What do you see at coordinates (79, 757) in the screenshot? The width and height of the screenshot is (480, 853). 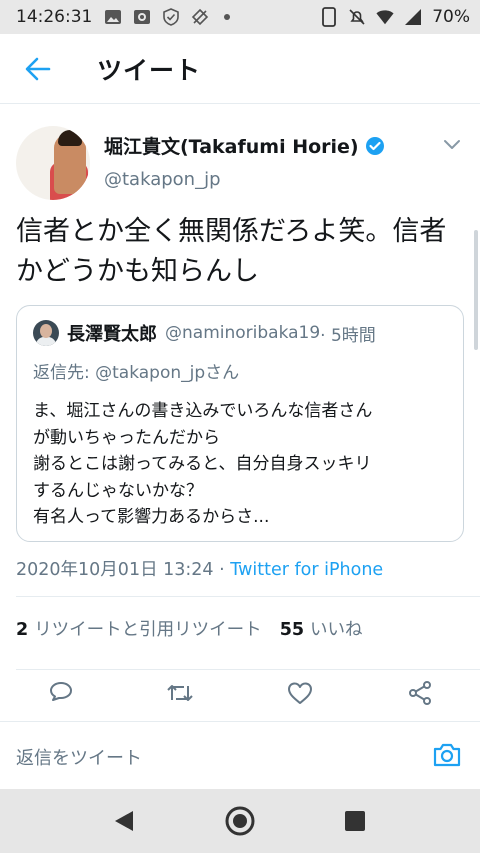 I see `reply-input-placeholder: 返信をツイート` at bounding box center [79, 757].